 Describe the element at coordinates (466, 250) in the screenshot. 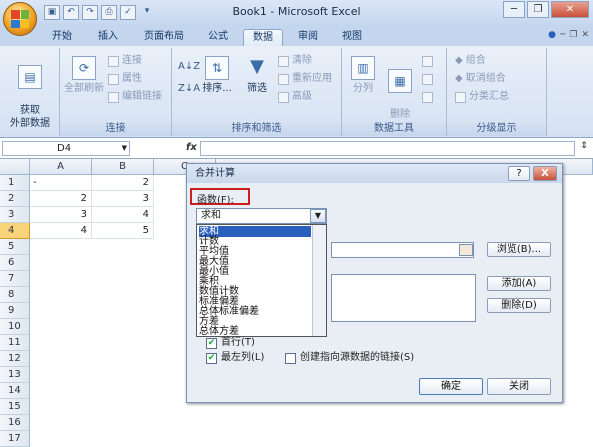

I see `range-picker-icon` at that location.